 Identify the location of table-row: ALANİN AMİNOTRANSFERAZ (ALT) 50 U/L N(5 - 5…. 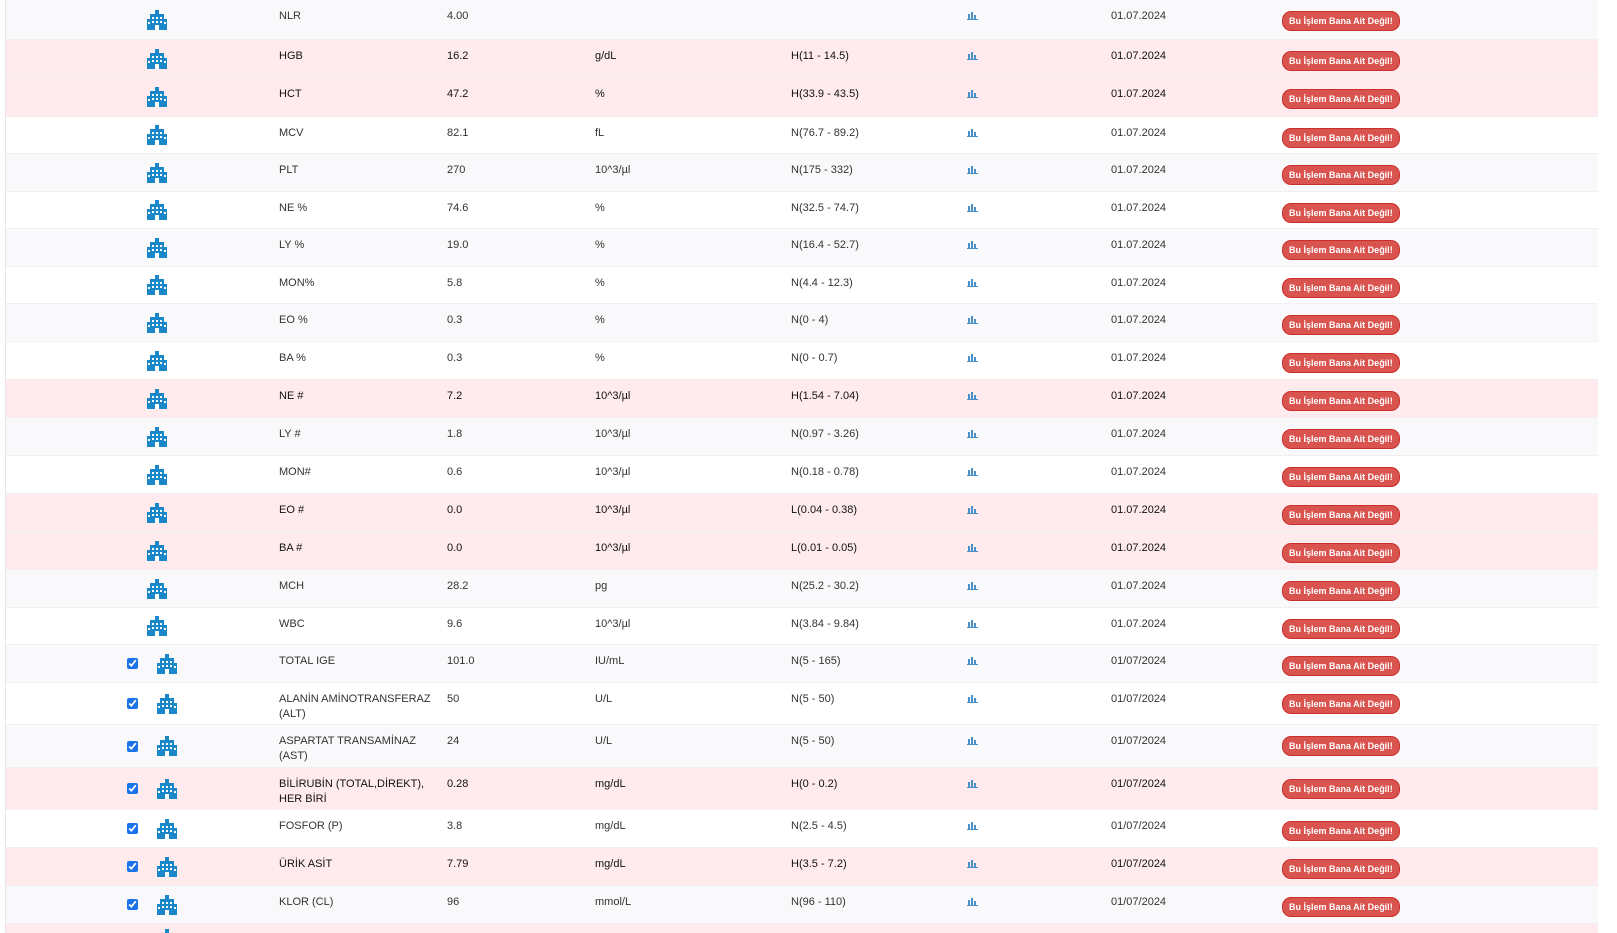
(802, 704).